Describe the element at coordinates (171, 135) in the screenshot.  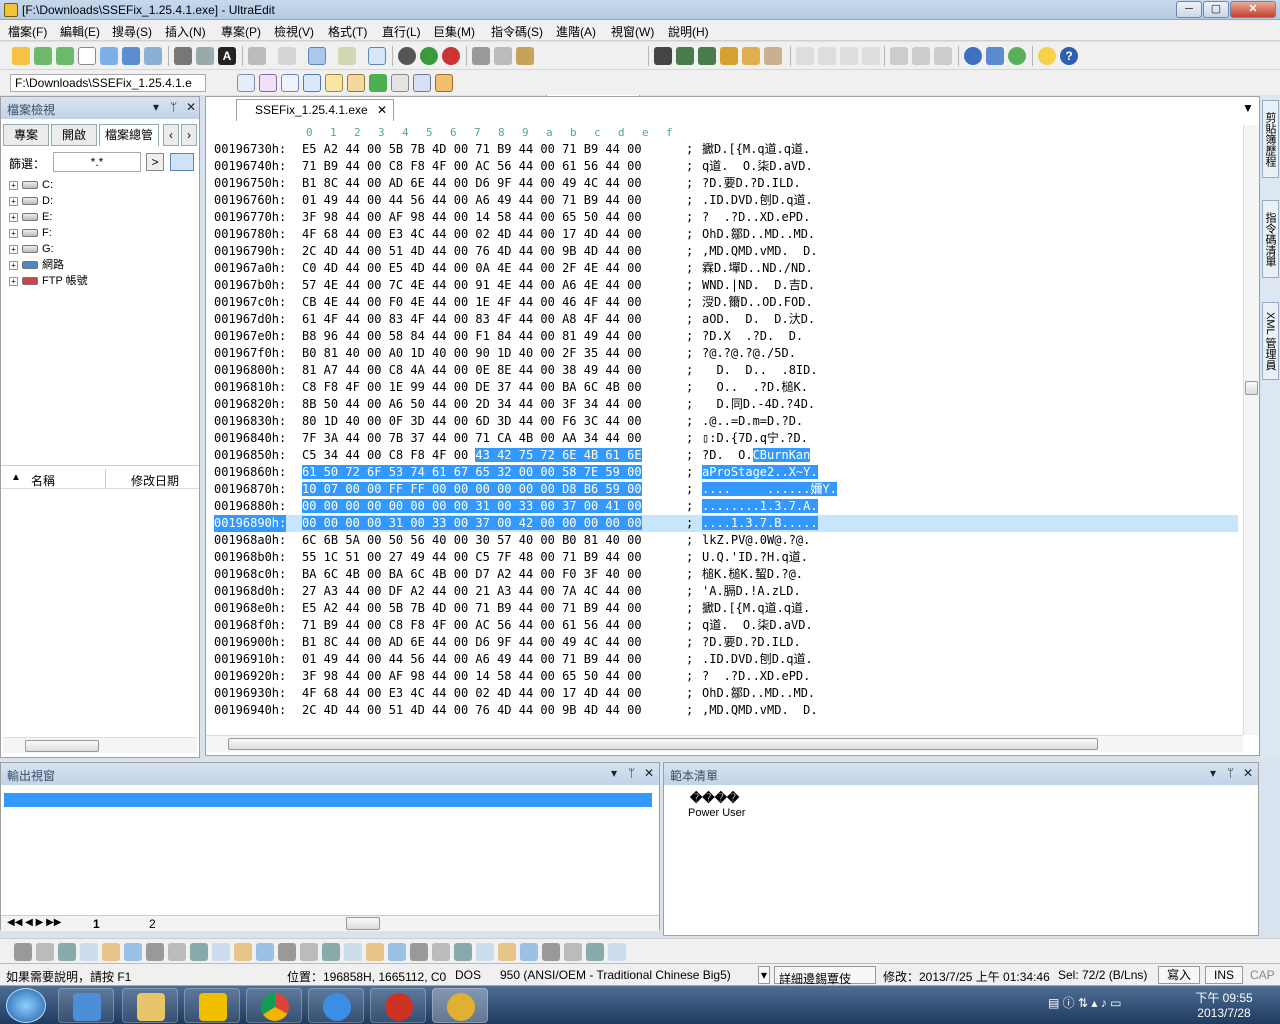
I see `tab-scroll-left-icon: ‹` at that location.